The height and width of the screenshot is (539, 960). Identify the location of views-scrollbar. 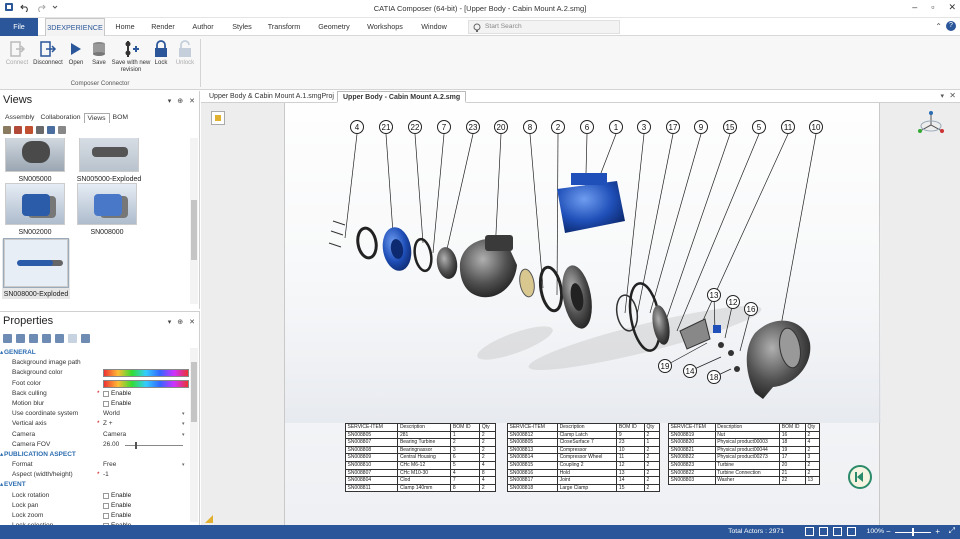
(194, 221).